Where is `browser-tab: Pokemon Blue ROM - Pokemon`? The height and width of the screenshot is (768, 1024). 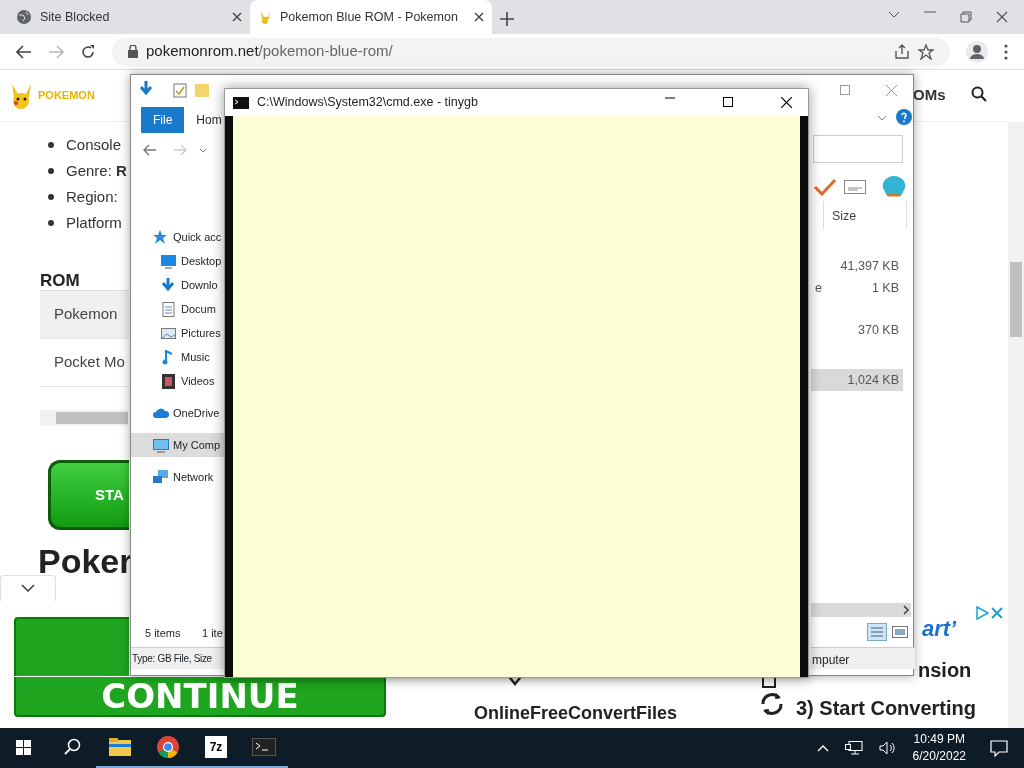
browser-tab: Pokemon Blue ROM - Pokemon is located at coordinates (371, 17).